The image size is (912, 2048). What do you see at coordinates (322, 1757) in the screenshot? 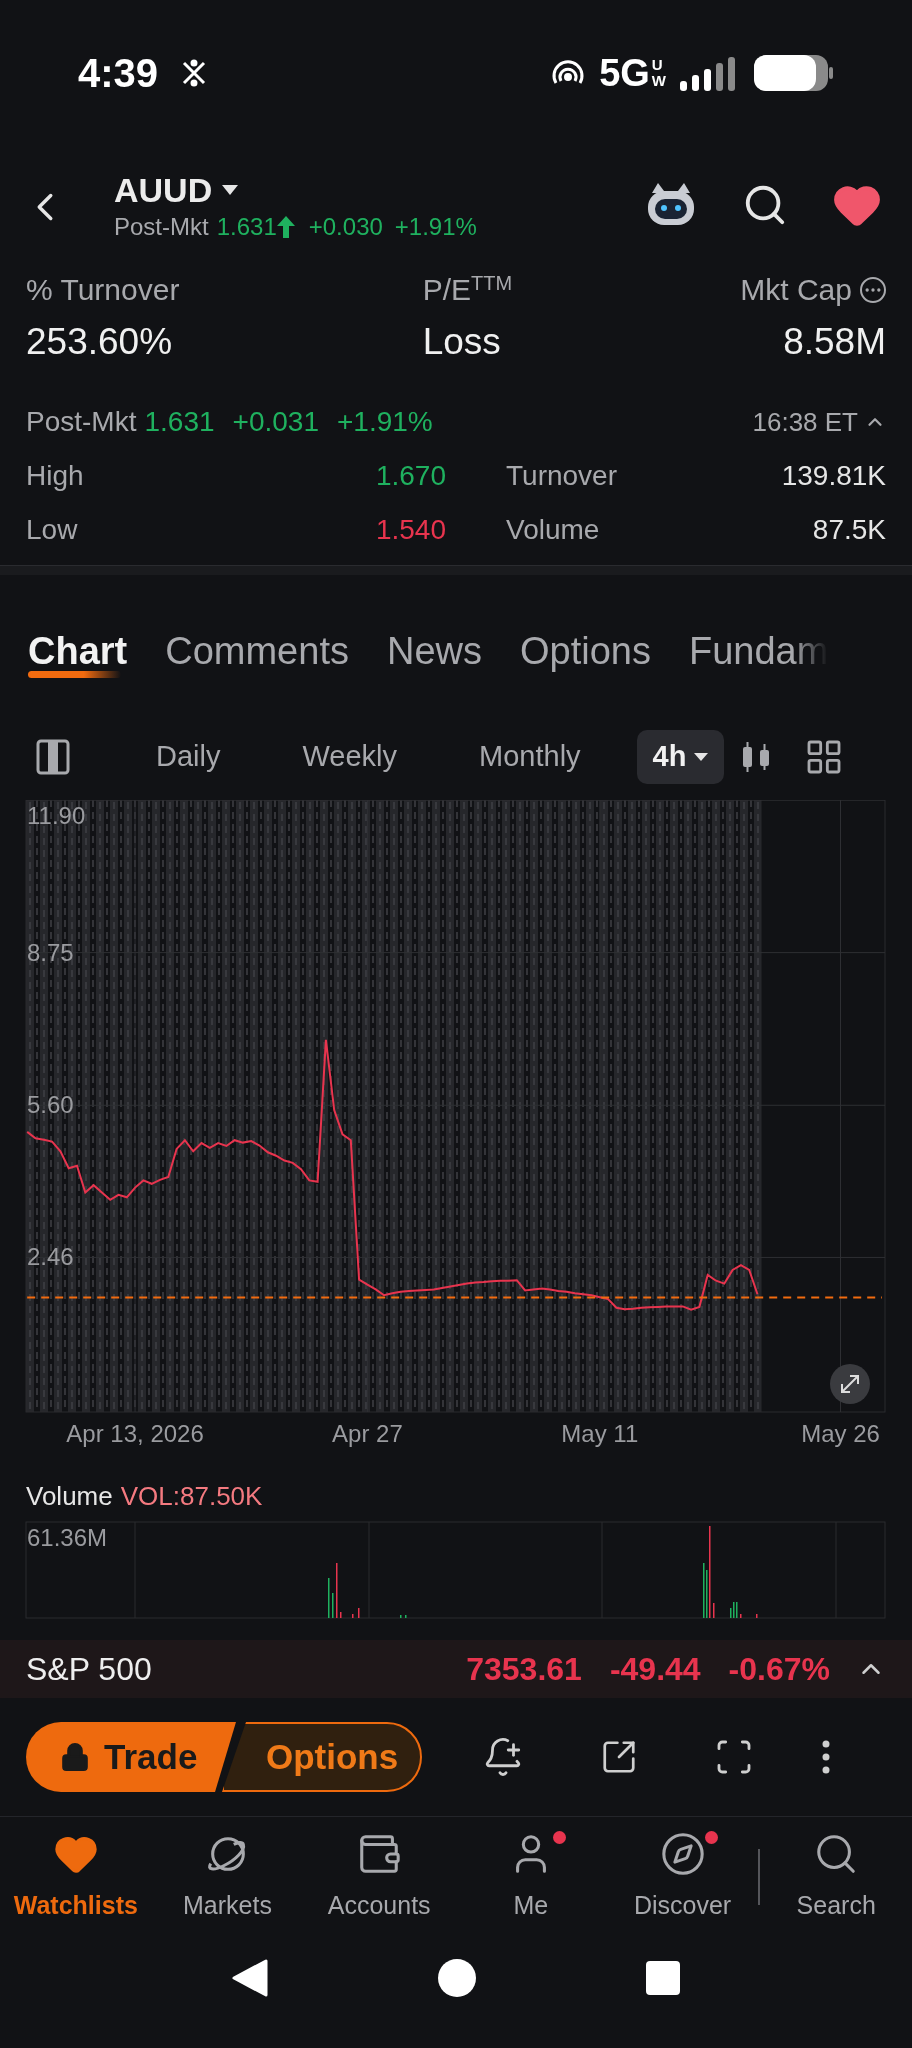
I see `options-button: Options` at bounding box center [322, 1757].